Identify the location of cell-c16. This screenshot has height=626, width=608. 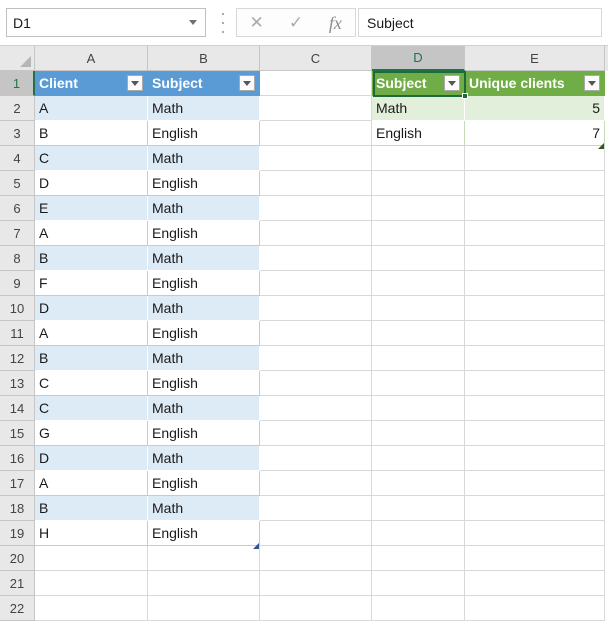
(316, 458).